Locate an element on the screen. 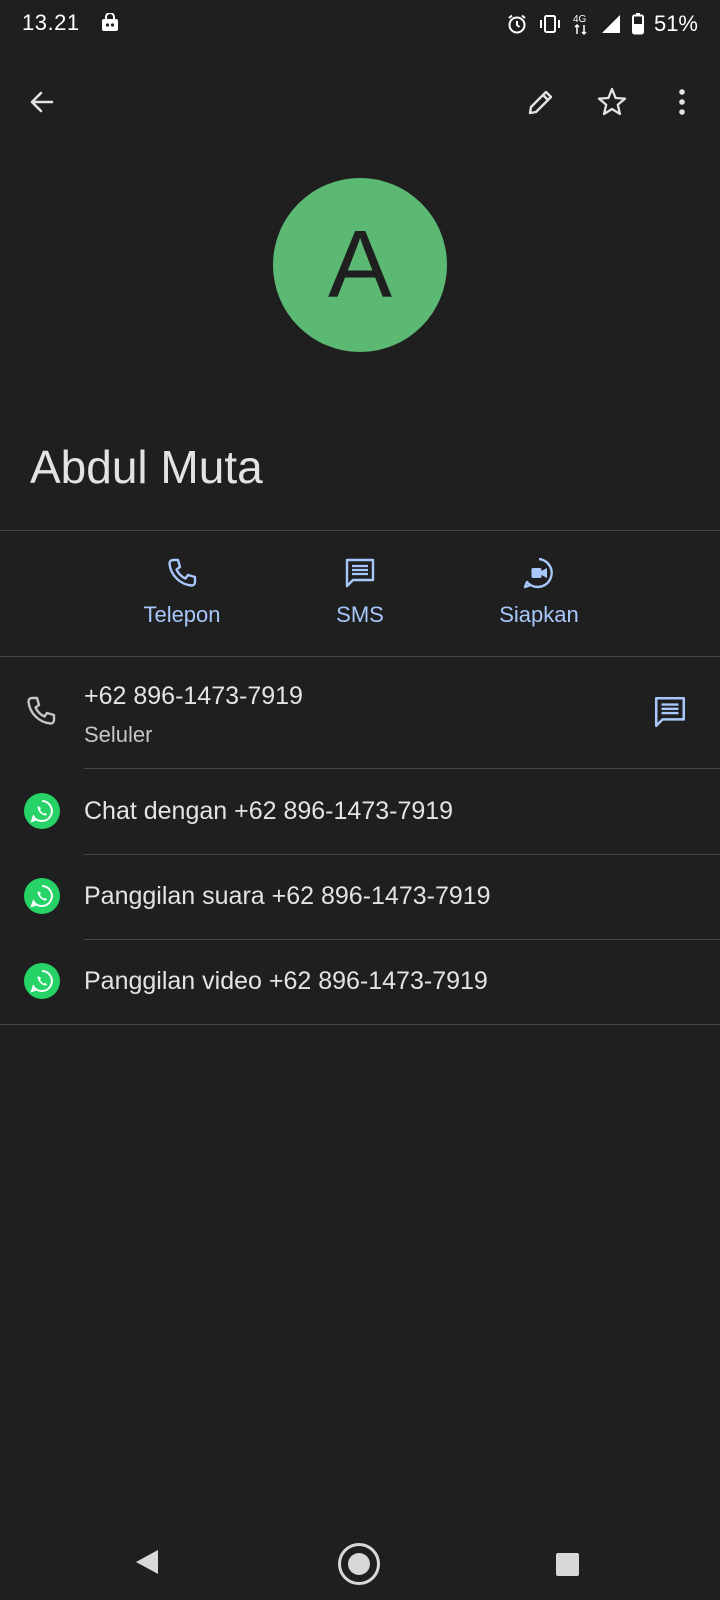  whatsapp-voice-call-label: Panggilan suara +62 896-1473-7919 is located at coordinates (287, 896).